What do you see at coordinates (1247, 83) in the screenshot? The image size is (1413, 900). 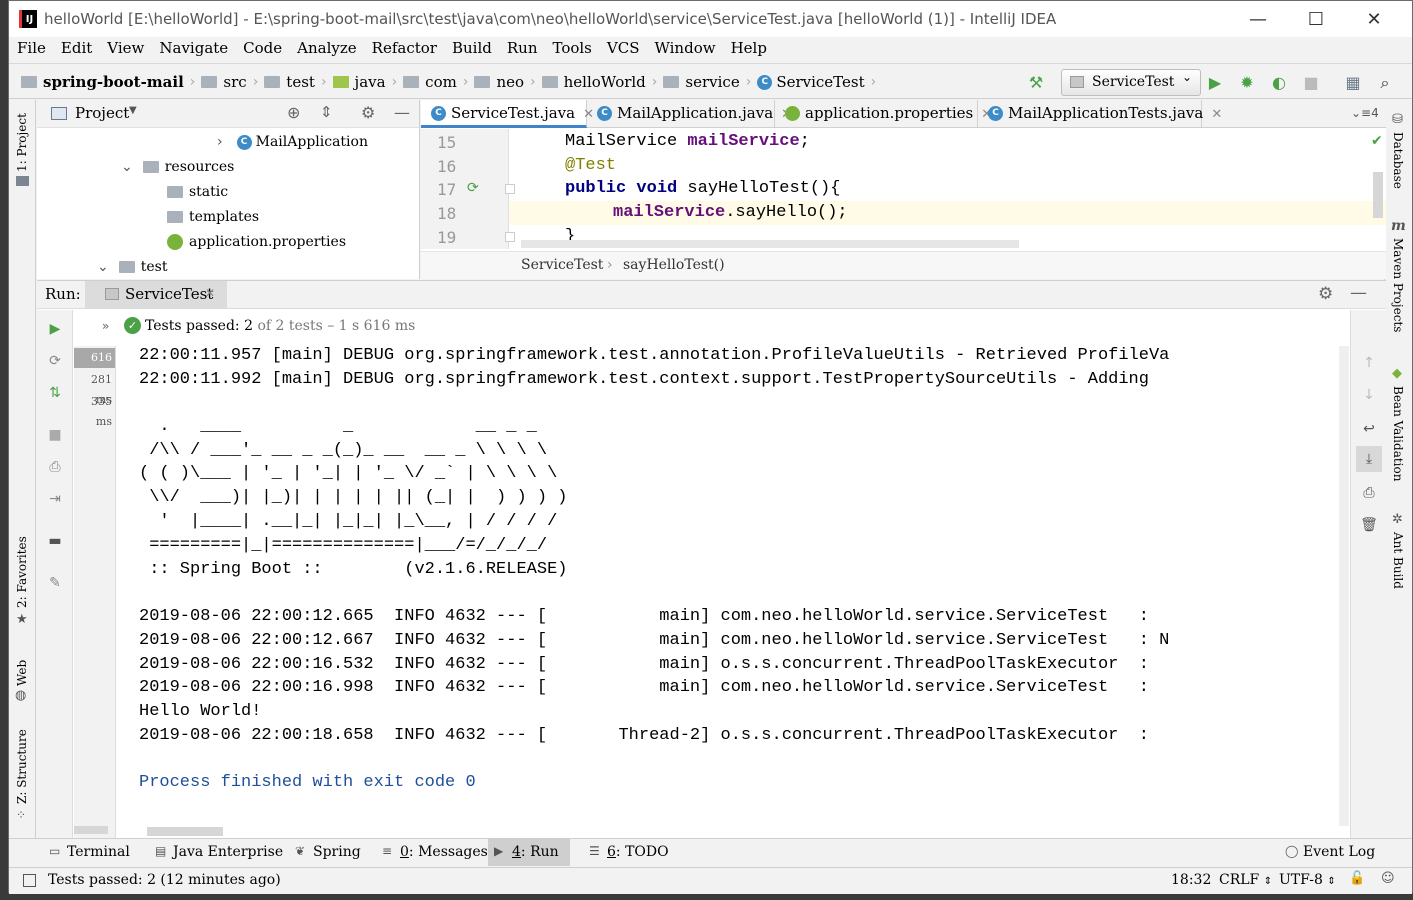 I see `debug-icon: ✹` at bounding box center [1247, 83].